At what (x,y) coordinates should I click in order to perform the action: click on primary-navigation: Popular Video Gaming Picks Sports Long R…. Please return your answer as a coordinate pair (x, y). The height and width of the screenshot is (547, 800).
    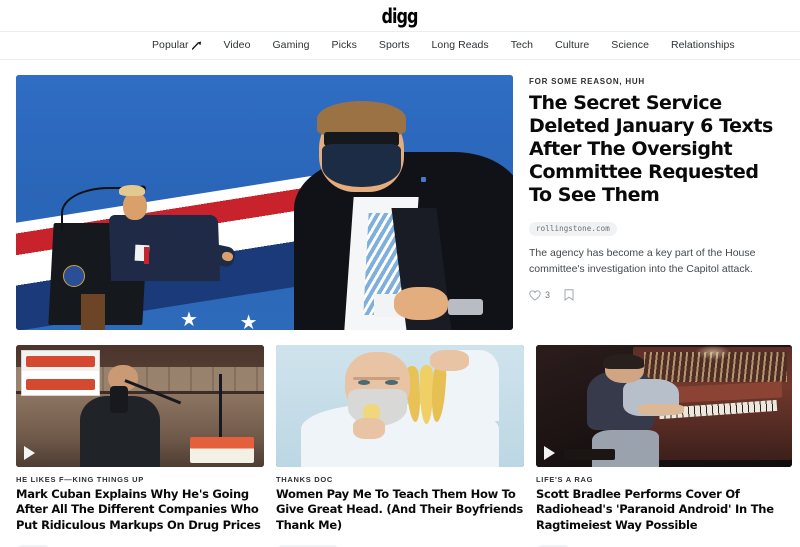
    Looking at the image, I should click on (400, 45).